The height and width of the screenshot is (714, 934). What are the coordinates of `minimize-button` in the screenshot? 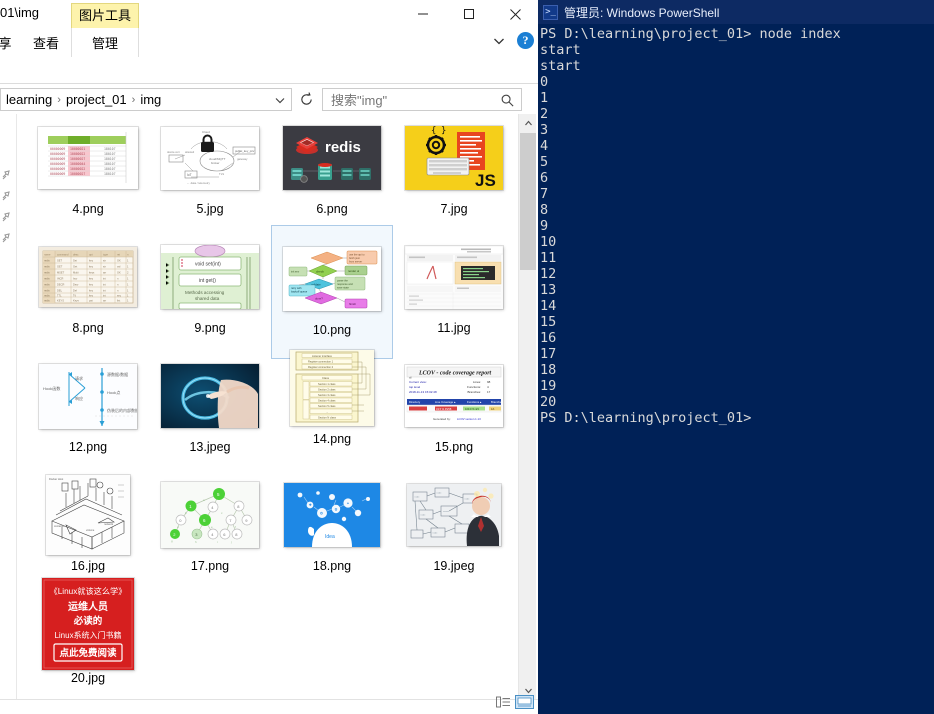 It's located at (423, 14).